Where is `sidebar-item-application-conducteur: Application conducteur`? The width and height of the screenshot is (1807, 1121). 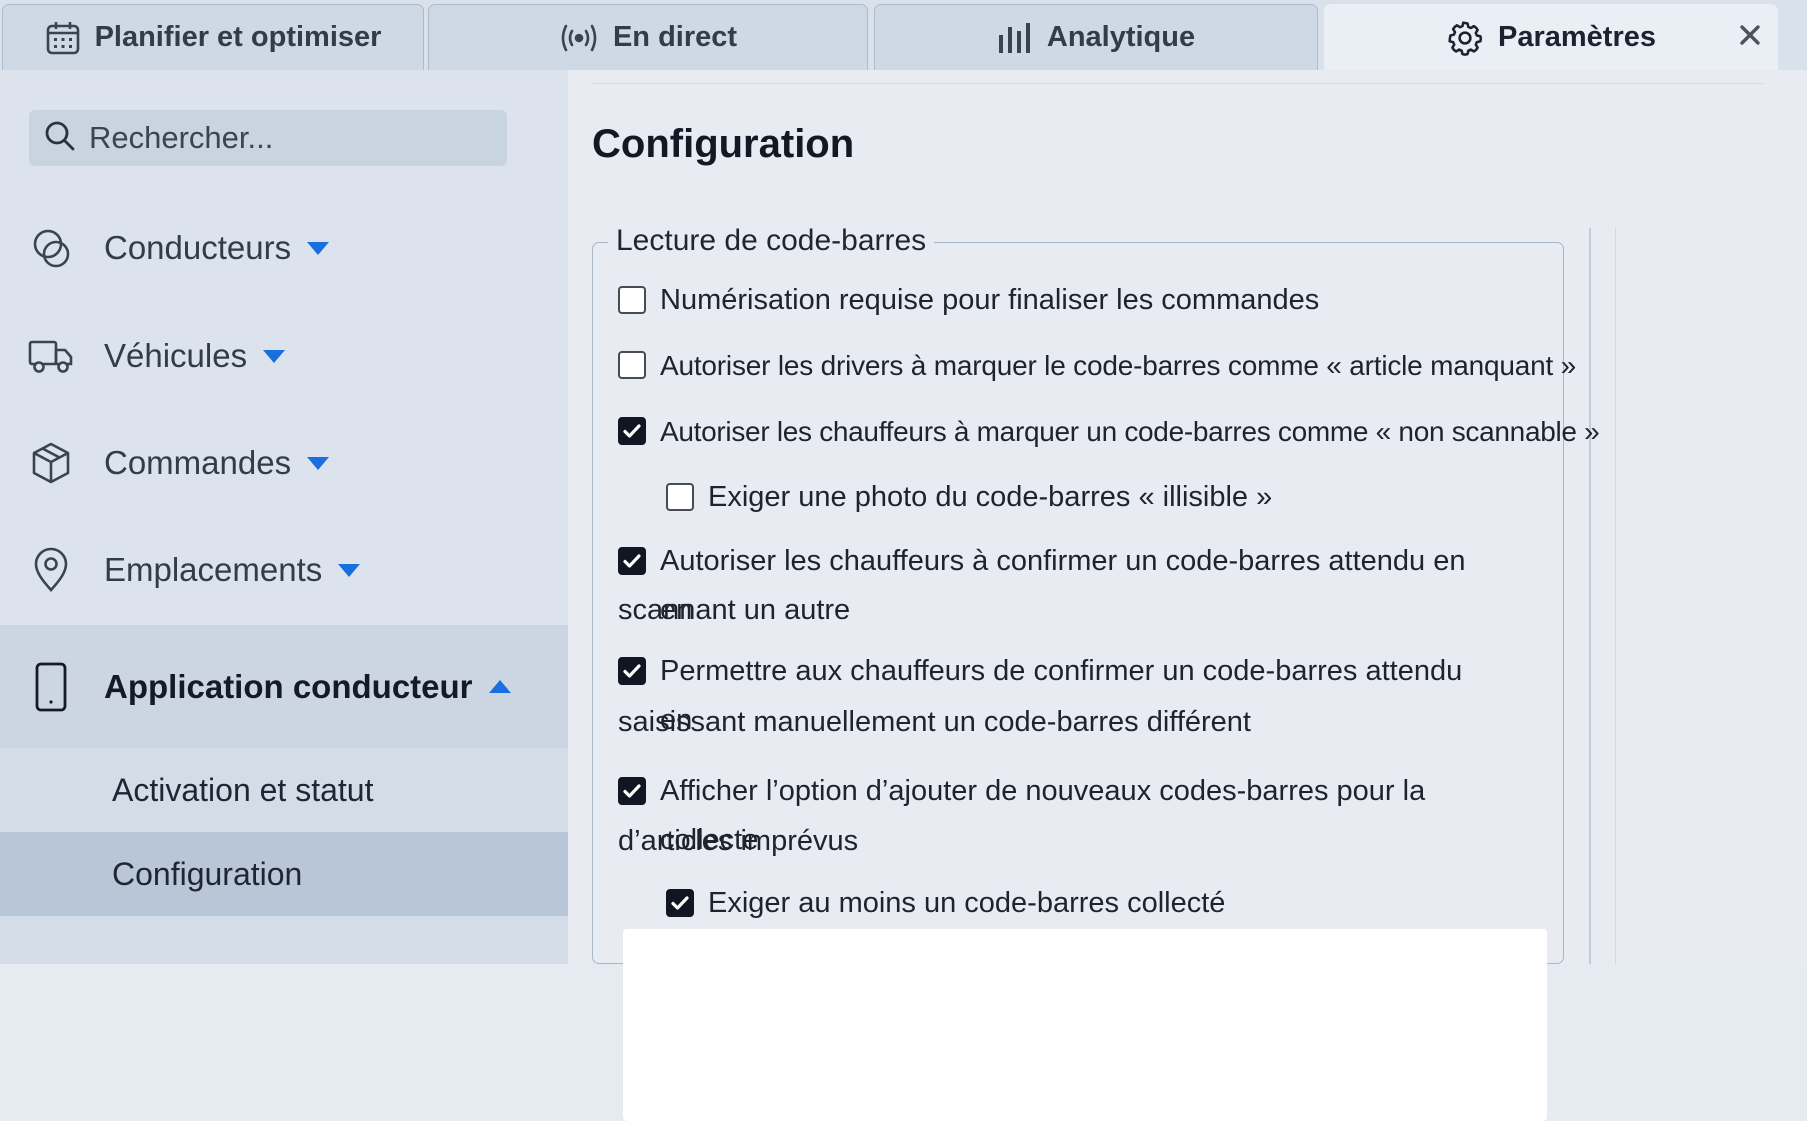 sidebar-item-application-conducteur: Application conducteur is located at coordinates (284, 686).